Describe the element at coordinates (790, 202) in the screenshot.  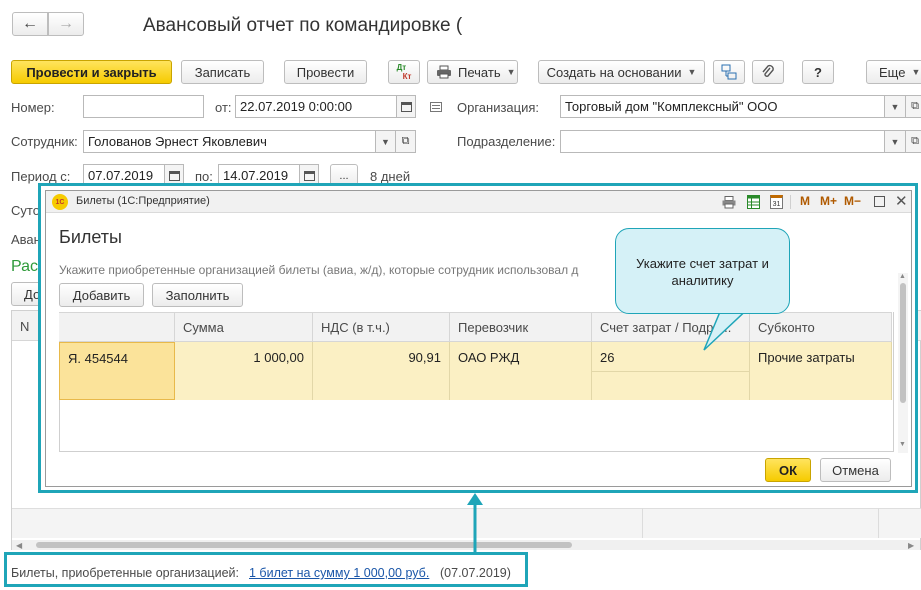
I see `titlebar-separator` at that location.